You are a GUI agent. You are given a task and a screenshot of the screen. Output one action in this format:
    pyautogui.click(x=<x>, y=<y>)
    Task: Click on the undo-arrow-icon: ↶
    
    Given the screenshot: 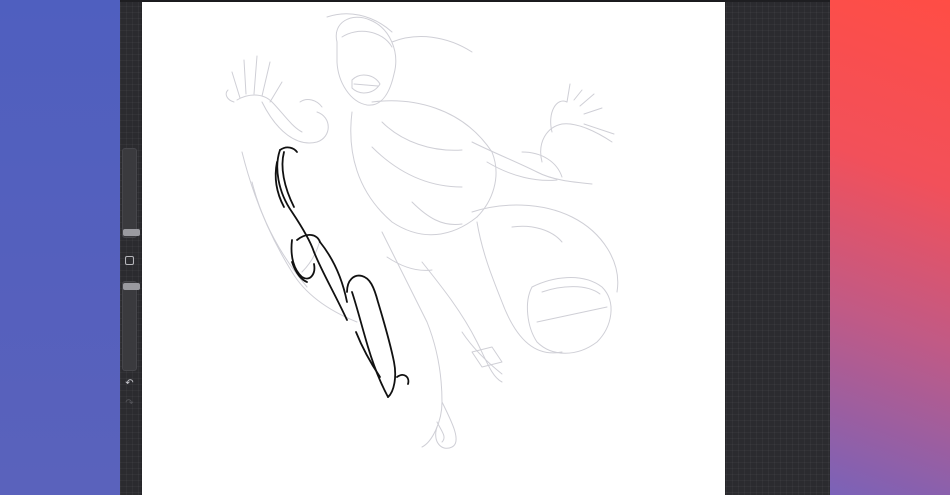 What is the action you would take?
    pyautogui.click(x=129, y=383)
    